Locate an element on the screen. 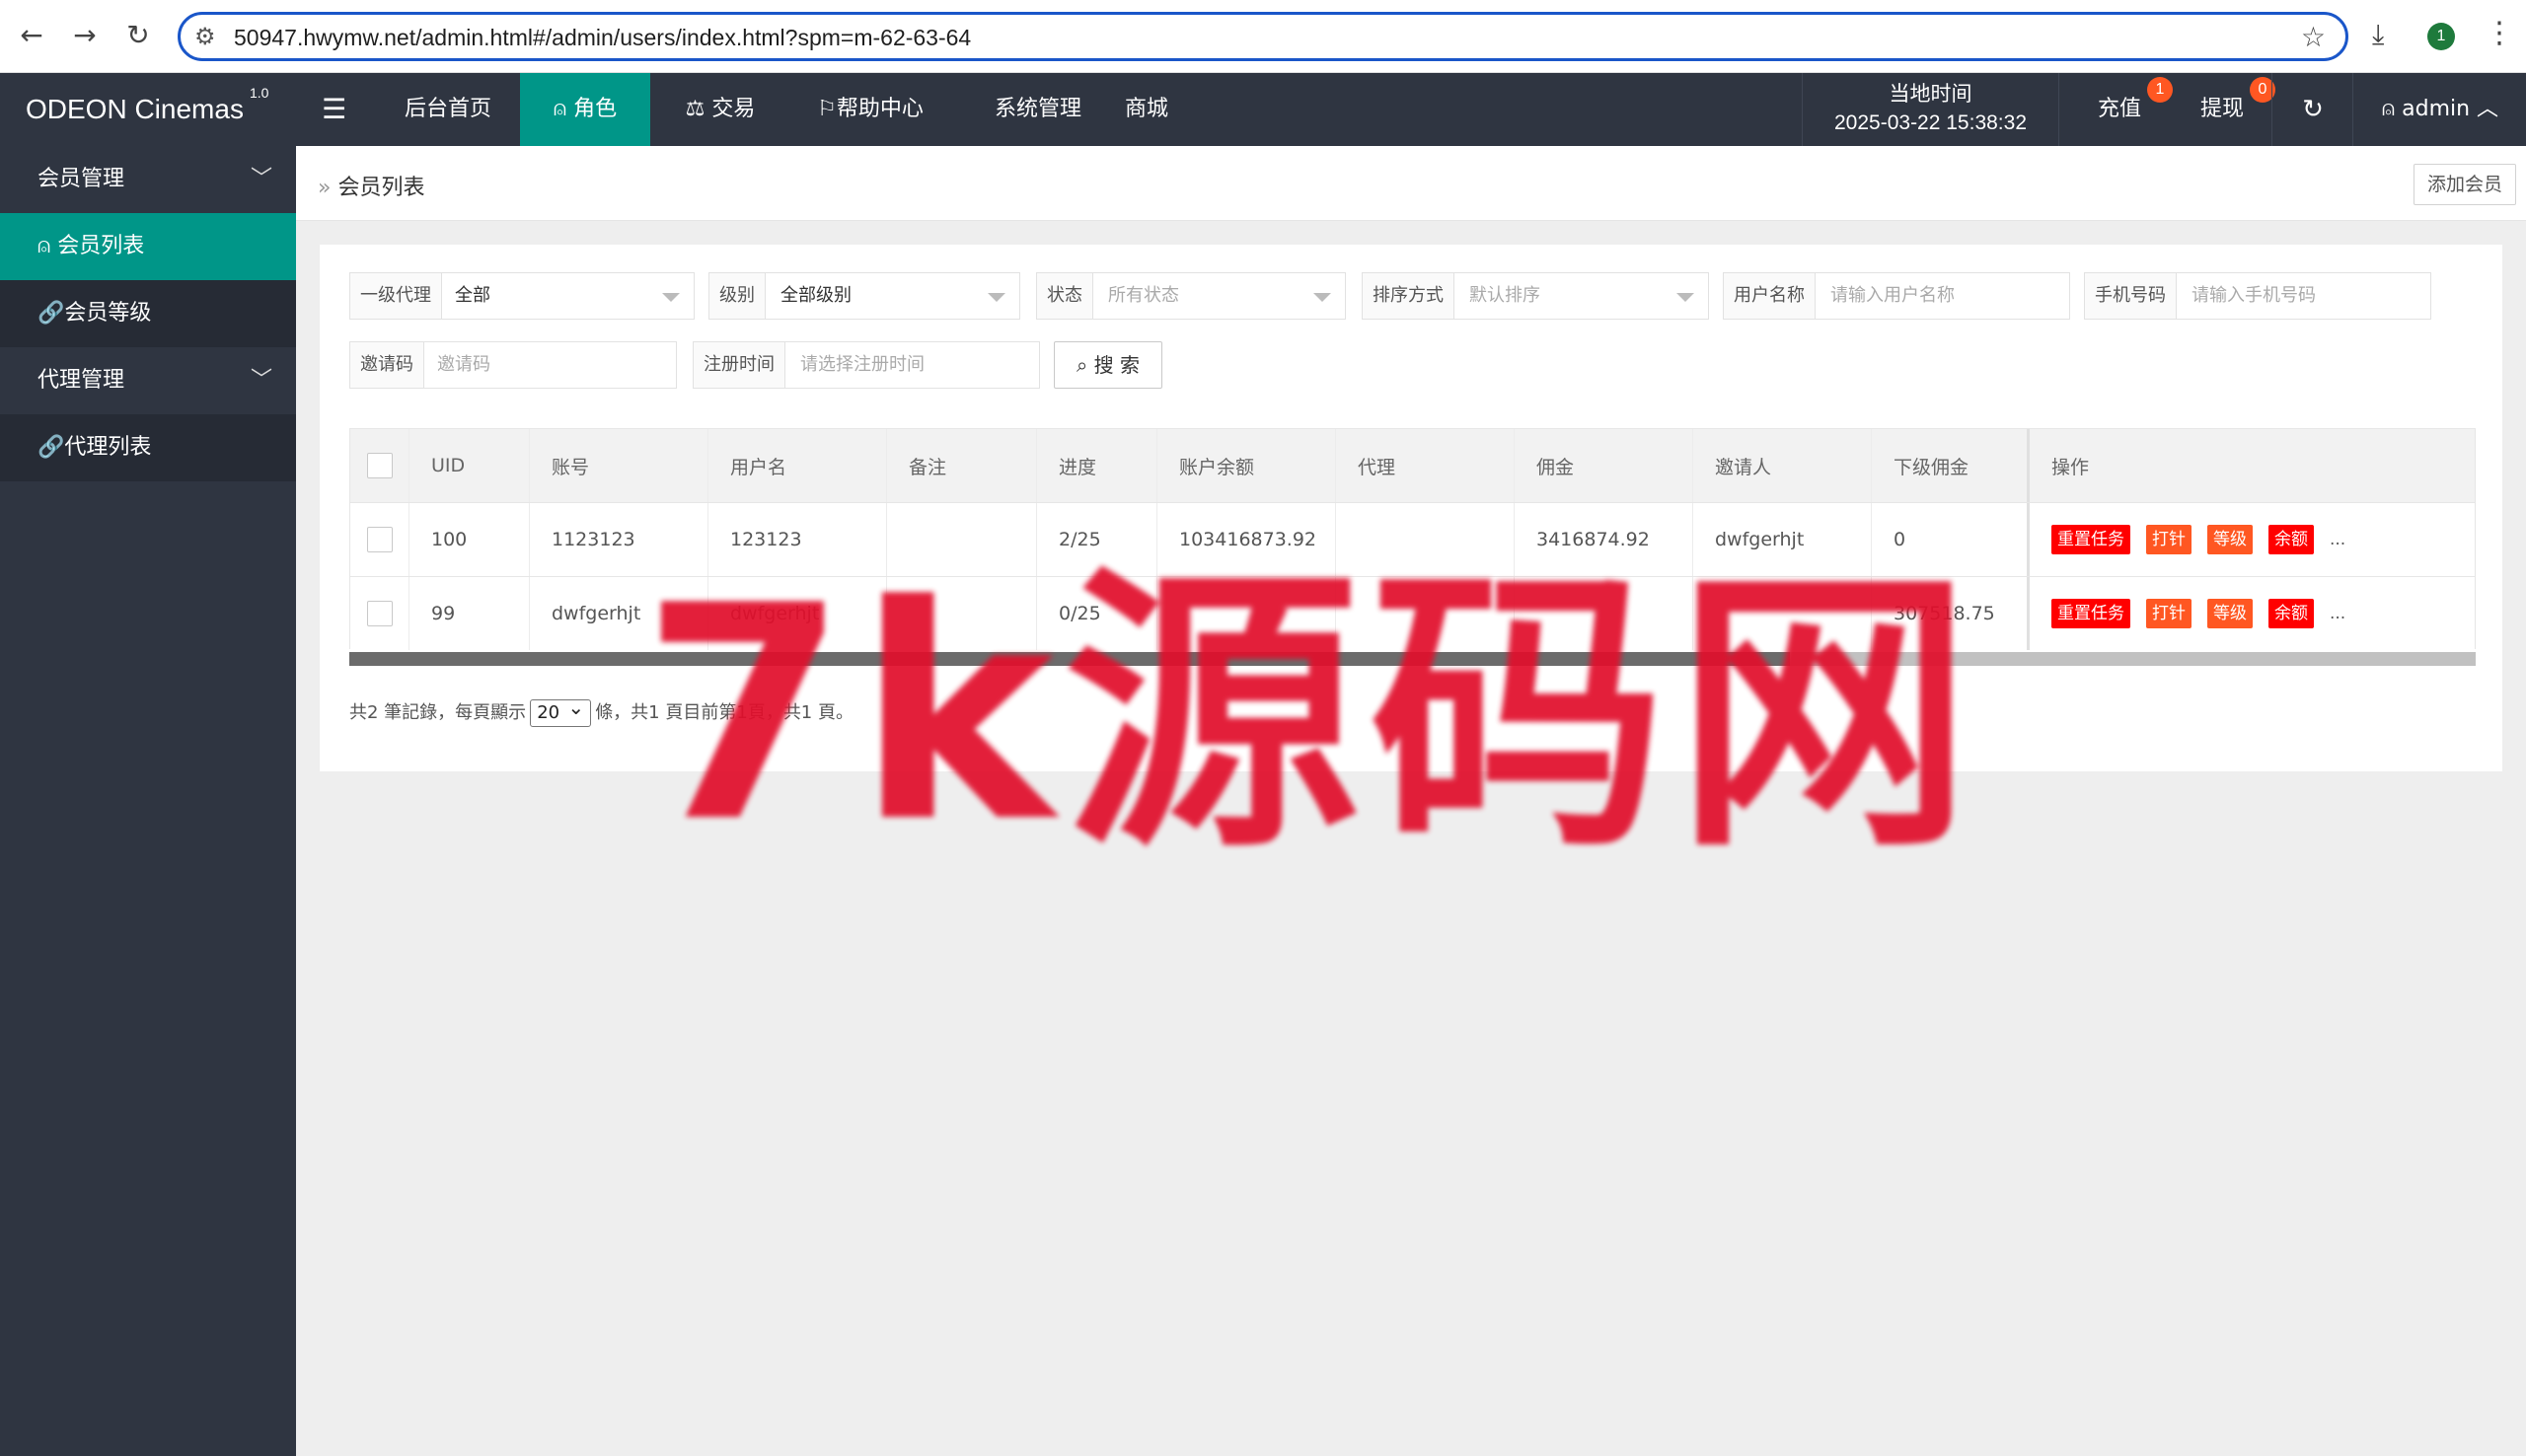 This screenshot has width=2526, height=1456. chevron-down-icon: ﹀ is located at coordinates (261, 179).